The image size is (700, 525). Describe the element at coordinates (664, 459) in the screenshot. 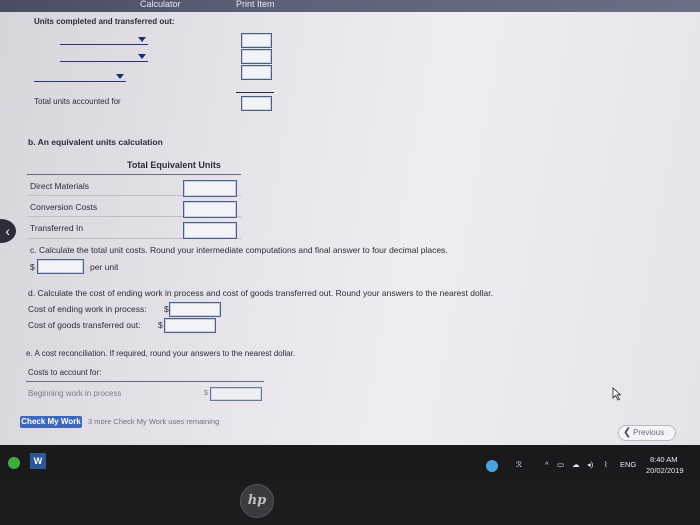

I see `clock-time: 8:40 AM` at that location.